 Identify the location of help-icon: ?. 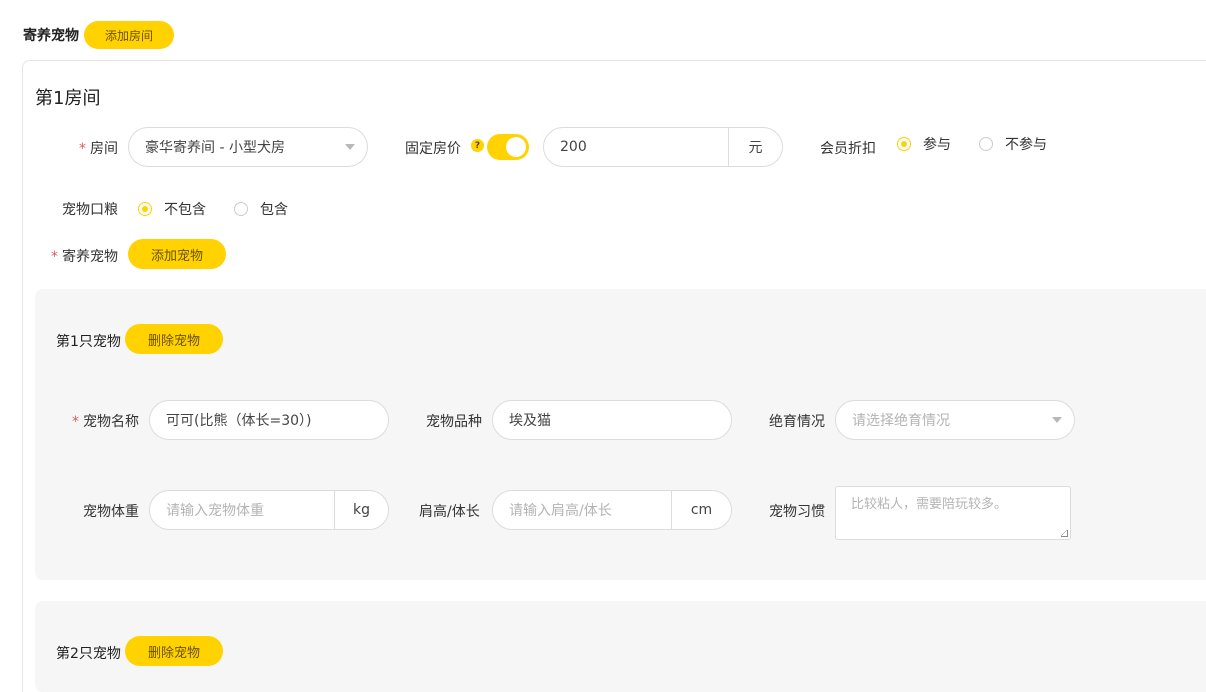
(477, 145).